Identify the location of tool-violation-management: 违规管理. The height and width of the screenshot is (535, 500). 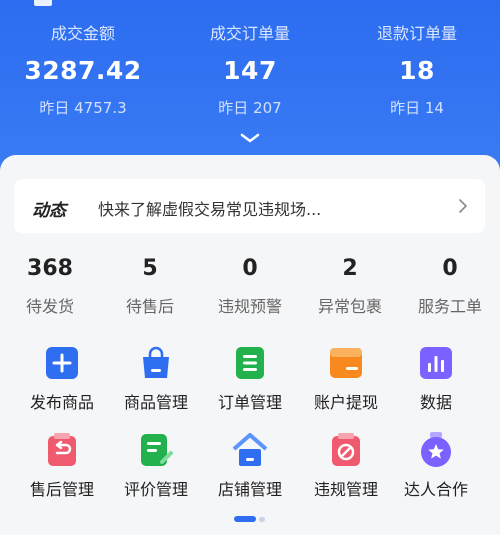
(346, 466).